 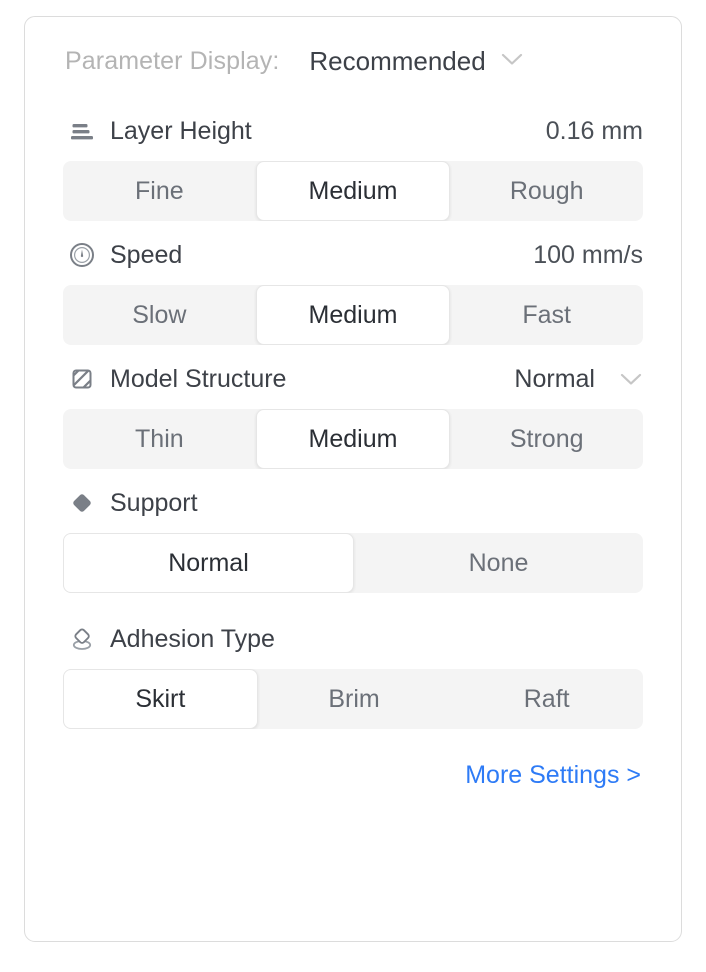 I want to click on setting-group-adhesion-type: Adhesion Type Skirt Brim Raft, so click(x=353, y=671).